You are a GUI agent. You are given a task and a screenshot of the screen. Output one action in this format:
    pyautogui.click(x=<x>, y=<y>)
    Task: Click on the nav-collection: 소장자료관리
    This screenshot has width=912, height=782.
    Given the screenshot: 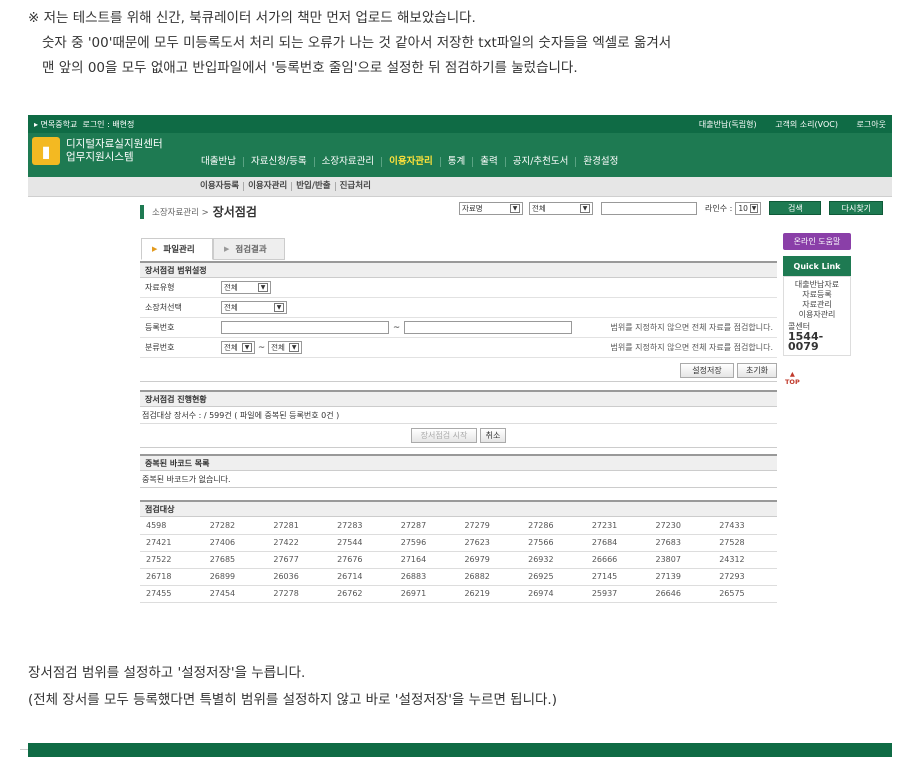 What is the action you would take?
    pyautogui.click(x=349, y=162)
    